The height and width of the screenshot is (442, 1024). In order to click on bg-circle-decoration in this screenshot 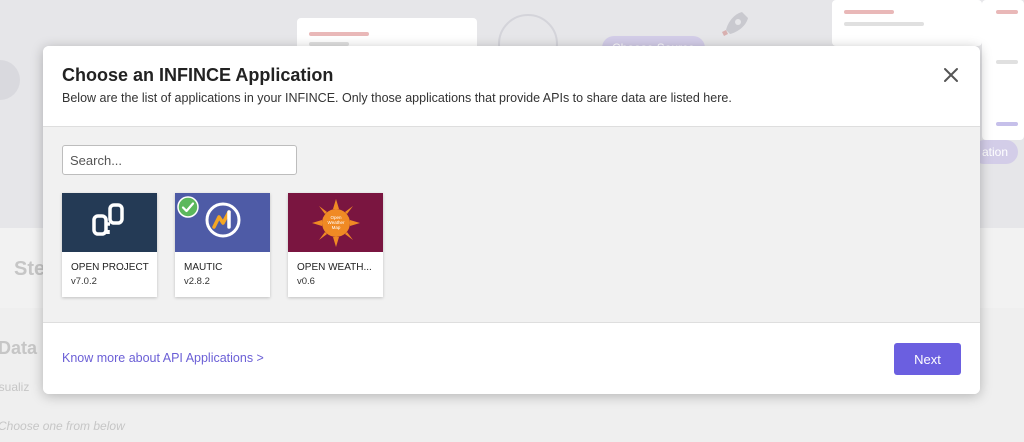, I will do `click(10, 80)`.